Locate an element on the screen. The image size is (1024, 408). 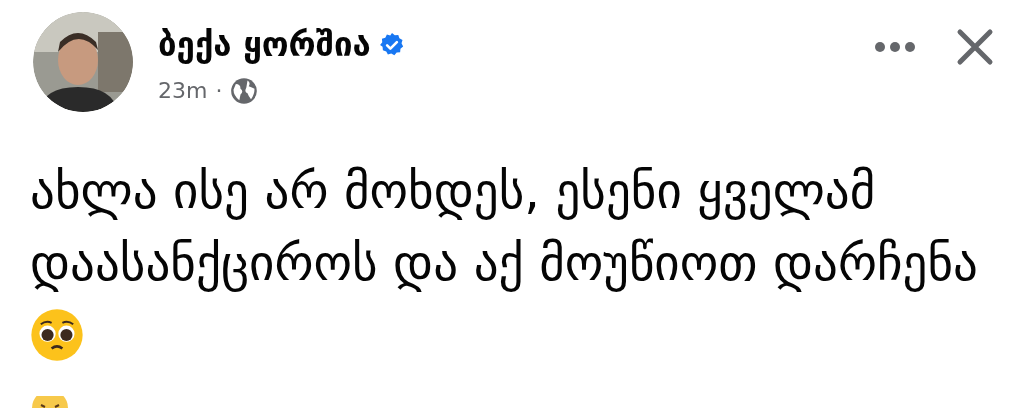
laughing-reaction-icon is located at coordinates (50, 402).